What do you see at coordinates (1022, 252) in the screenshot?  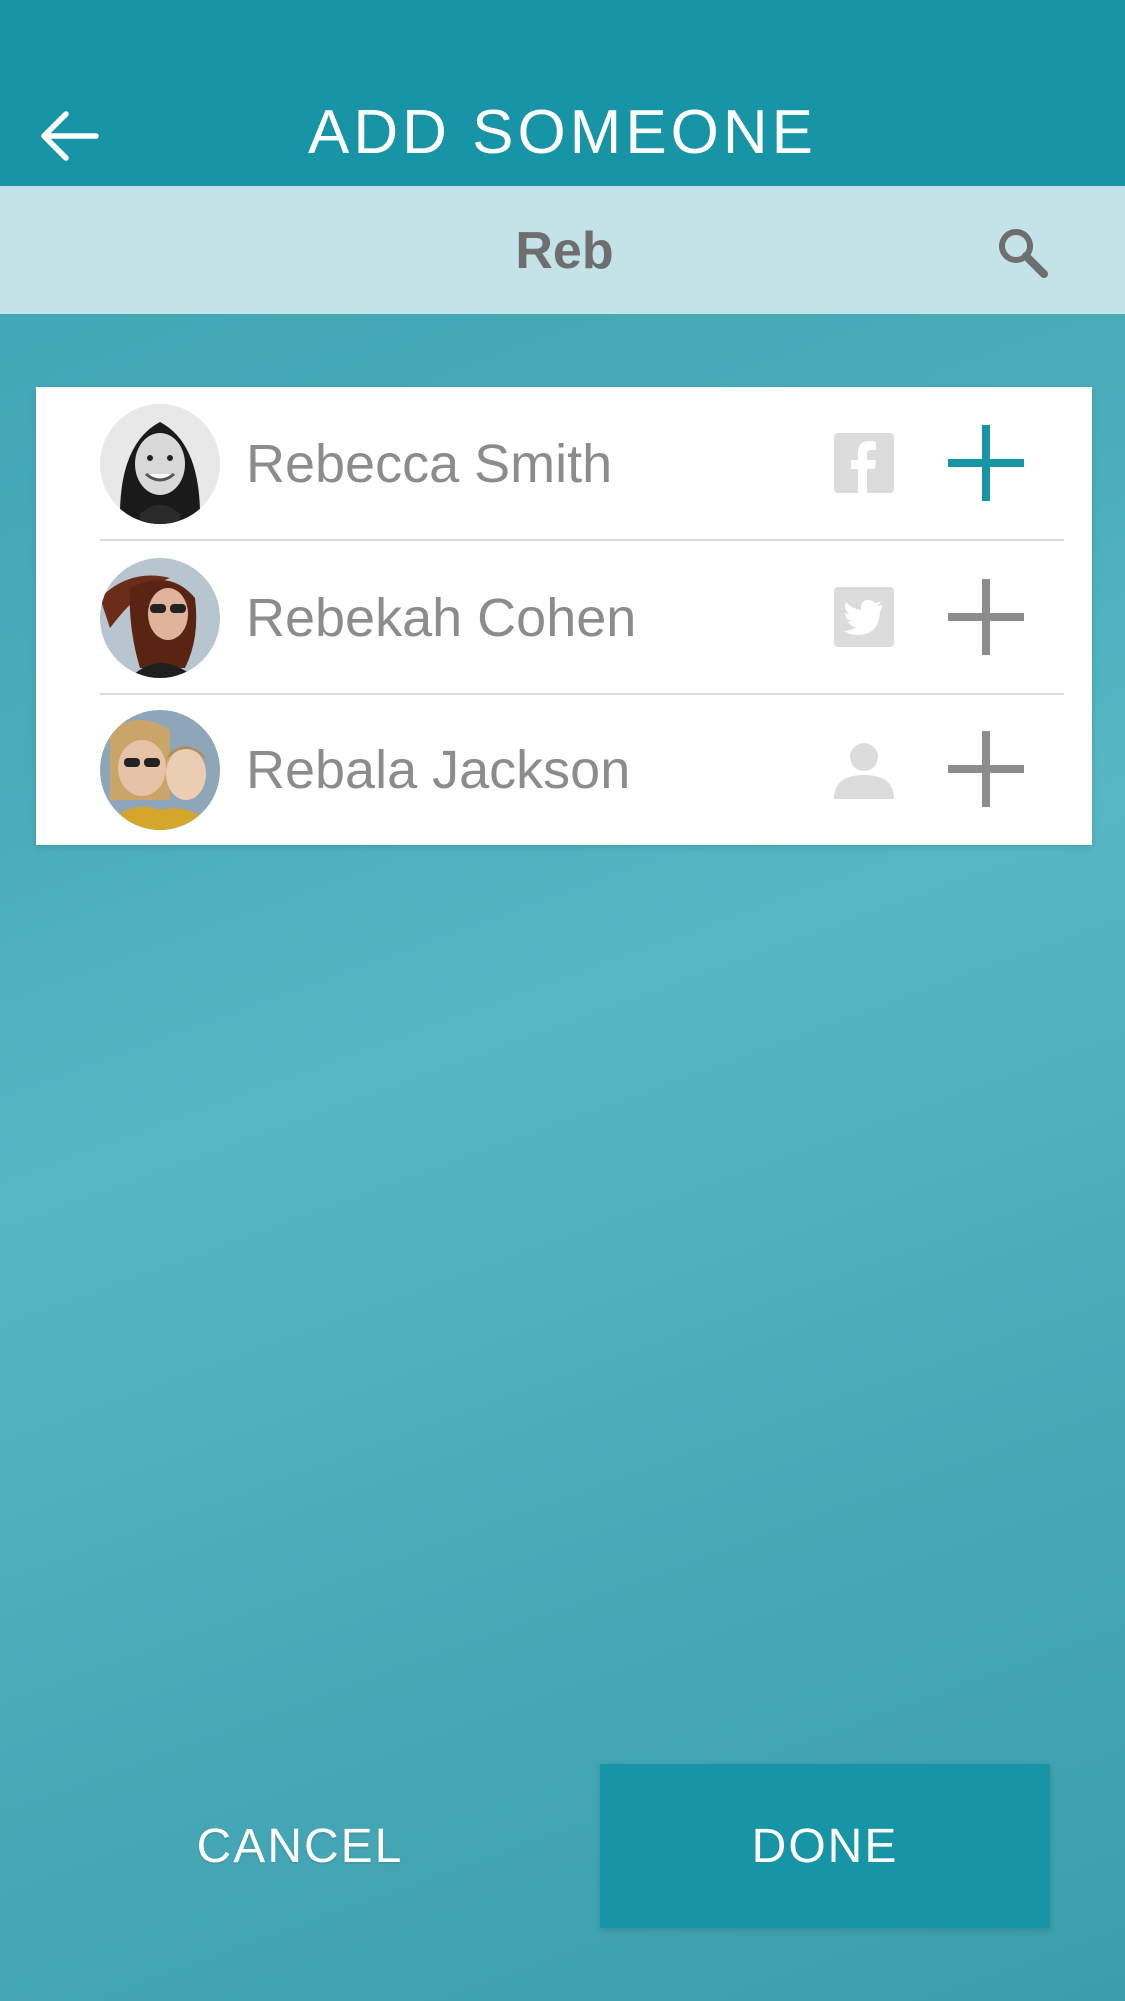 I see `search-icon` at bounding box center [1022, 252].